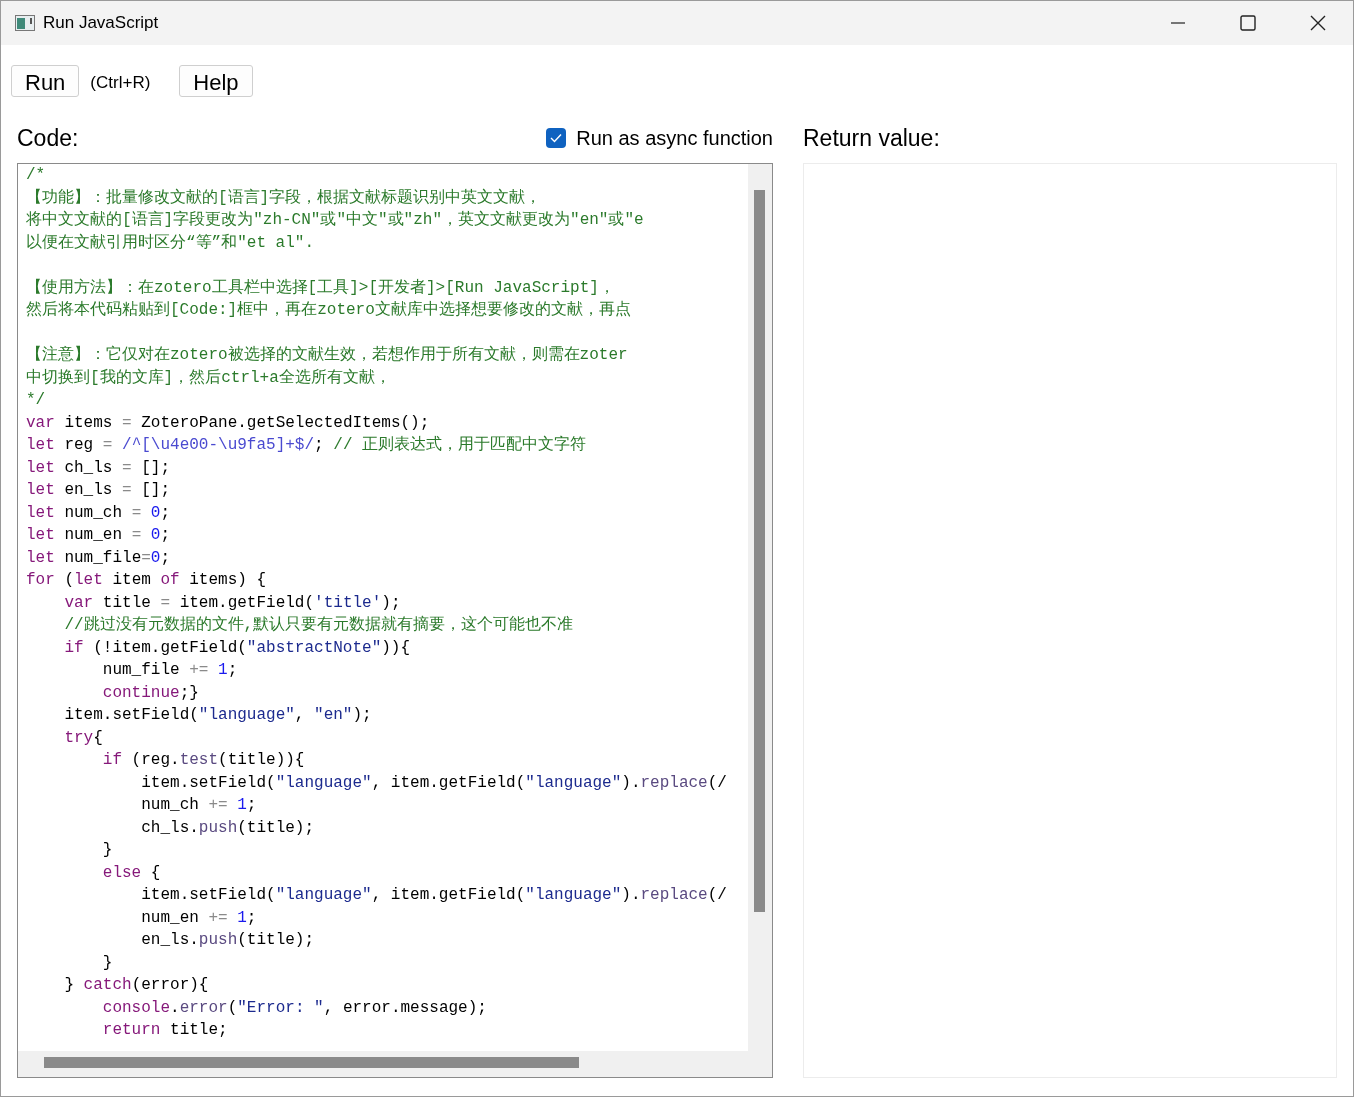 Image resolution: width=1354 pixels, height=1097 pixels. What do you see at coordinates (170, 243) in the screenshot?
I see `code-line: 以便在文献引用时区分“等”和"et al".` at bounding box center [170, 243].